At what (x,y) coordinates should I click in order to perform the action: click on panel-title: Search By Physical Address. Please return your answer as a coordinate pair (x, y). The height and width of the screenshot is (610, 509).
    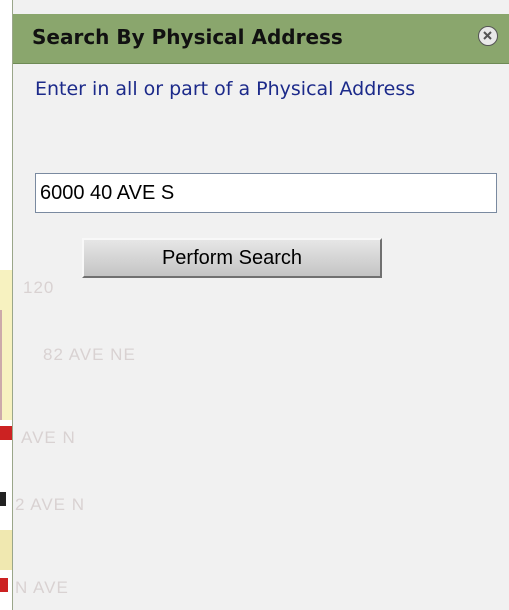
    Looking at the image, I should click on (187, 37).